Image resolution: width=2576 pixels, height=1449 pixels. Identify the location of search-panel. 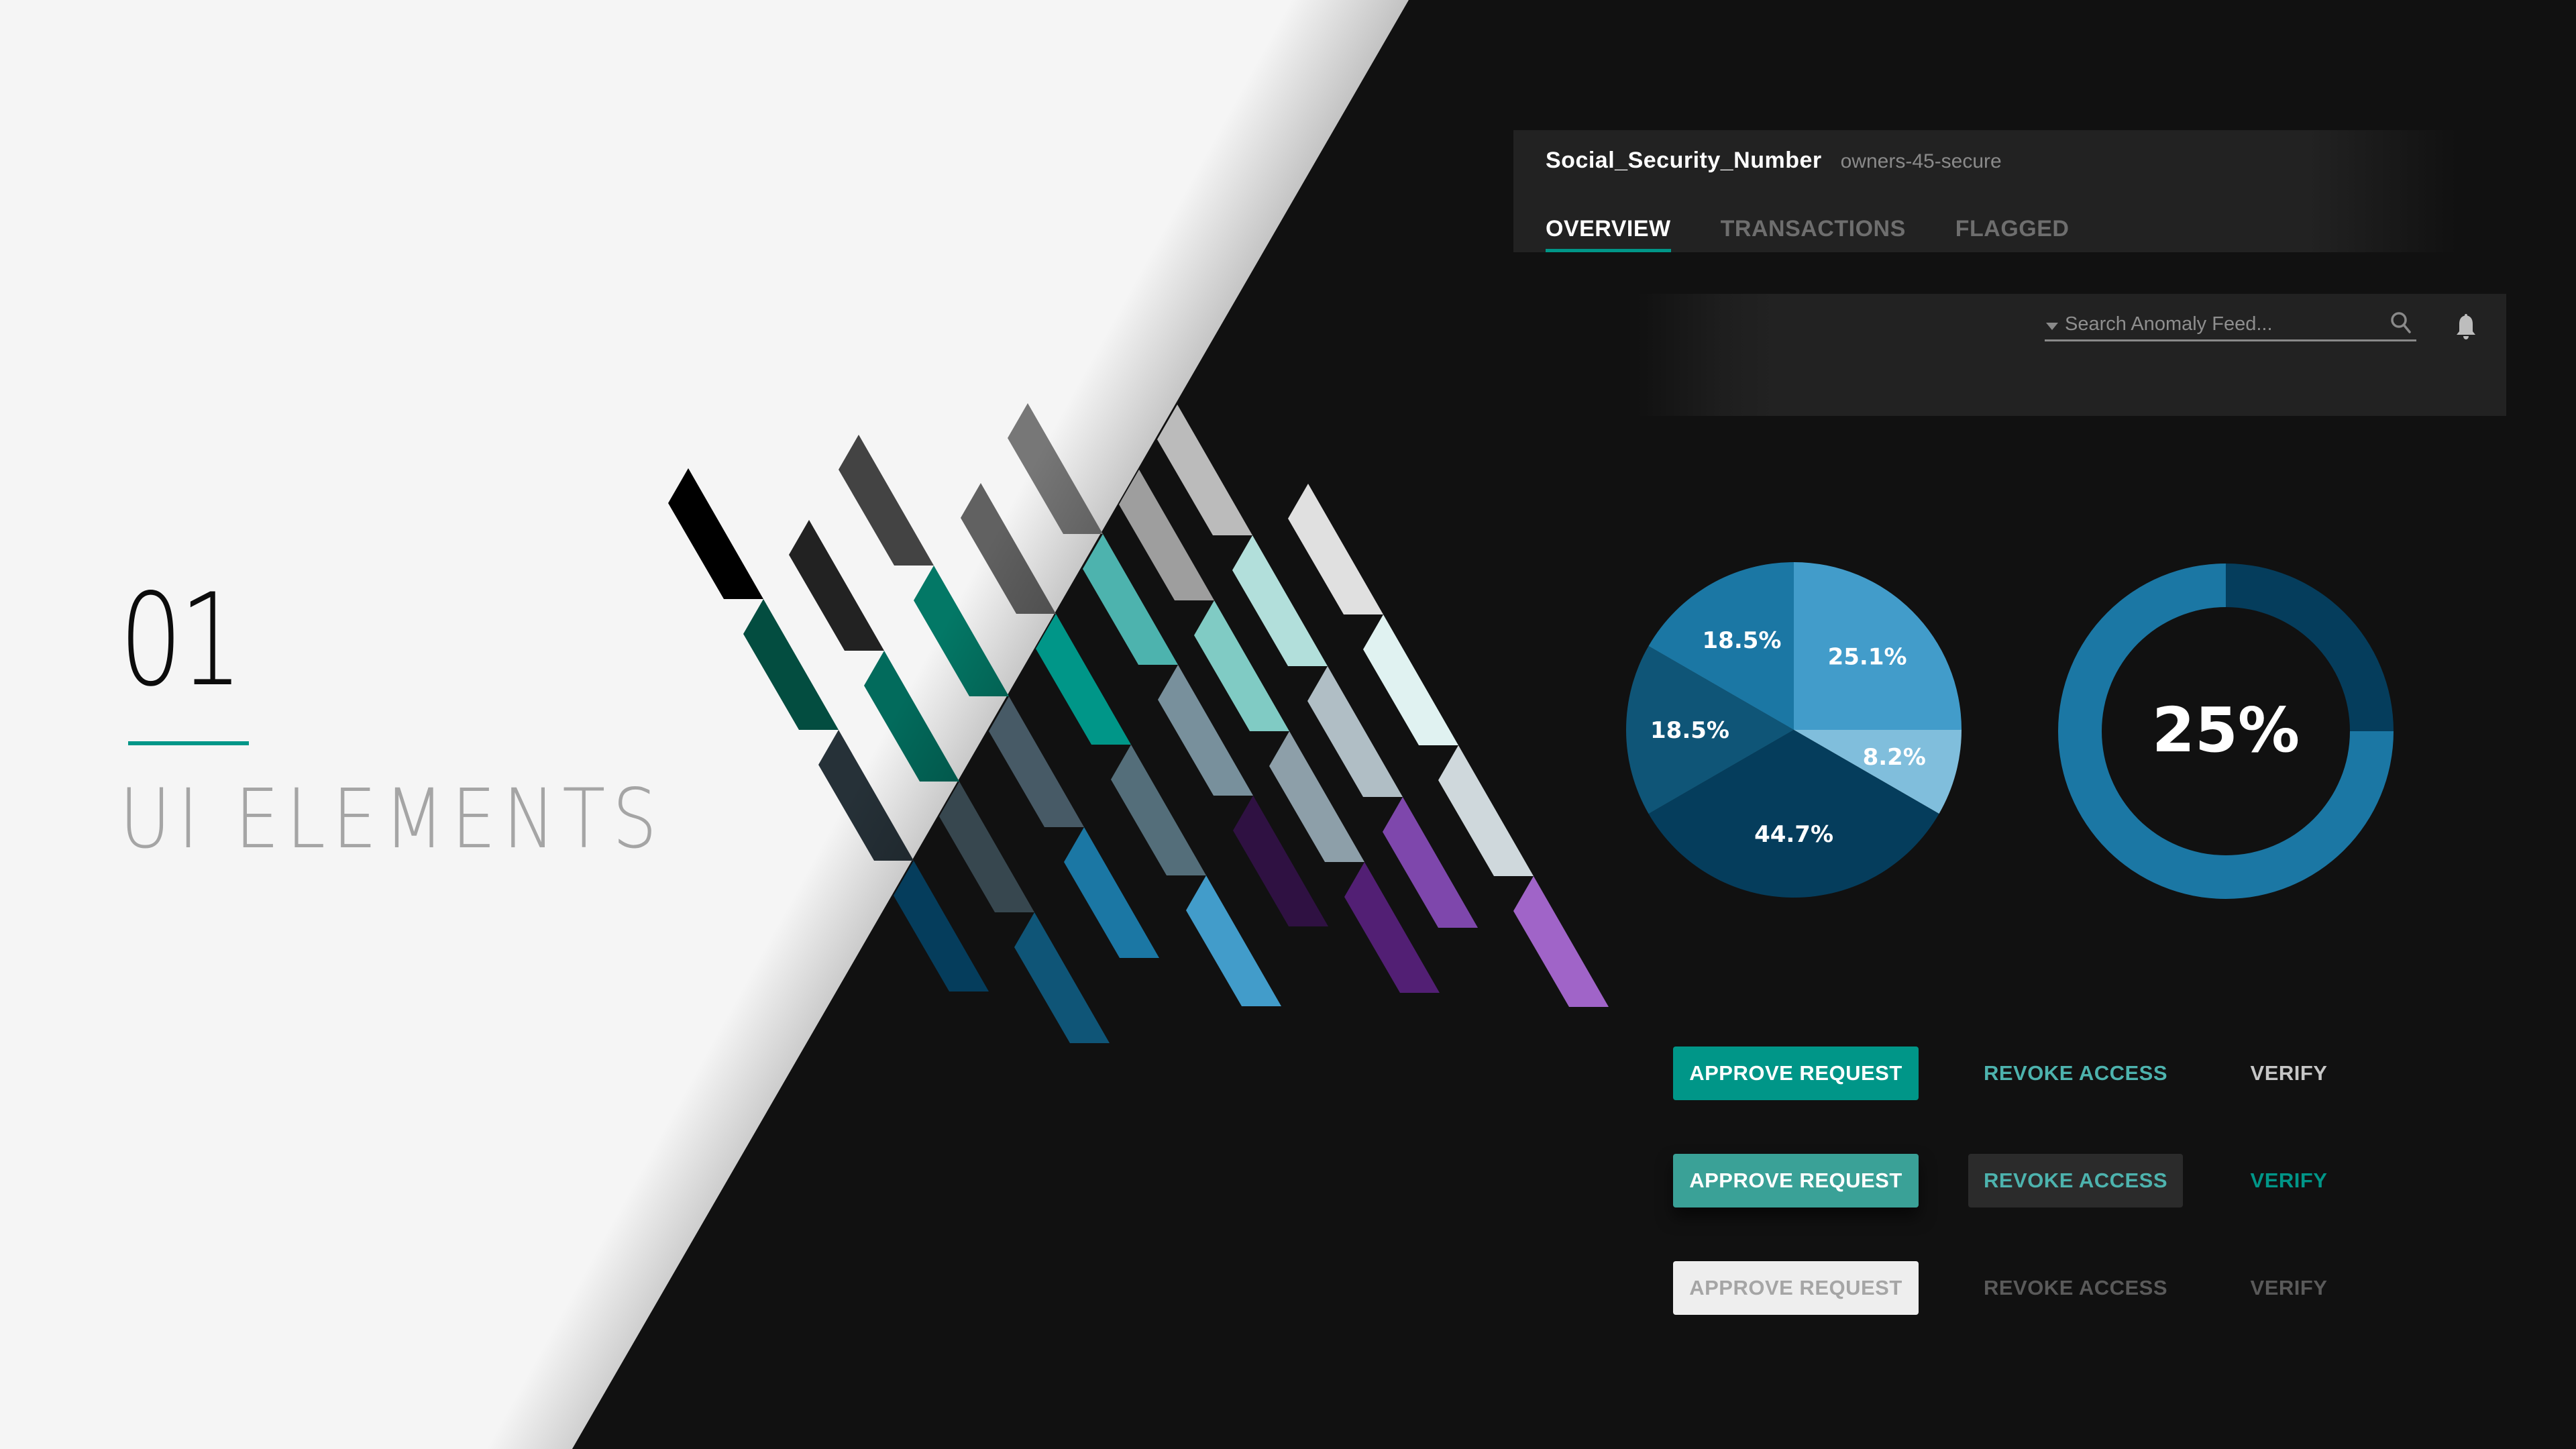
(2071, 355).